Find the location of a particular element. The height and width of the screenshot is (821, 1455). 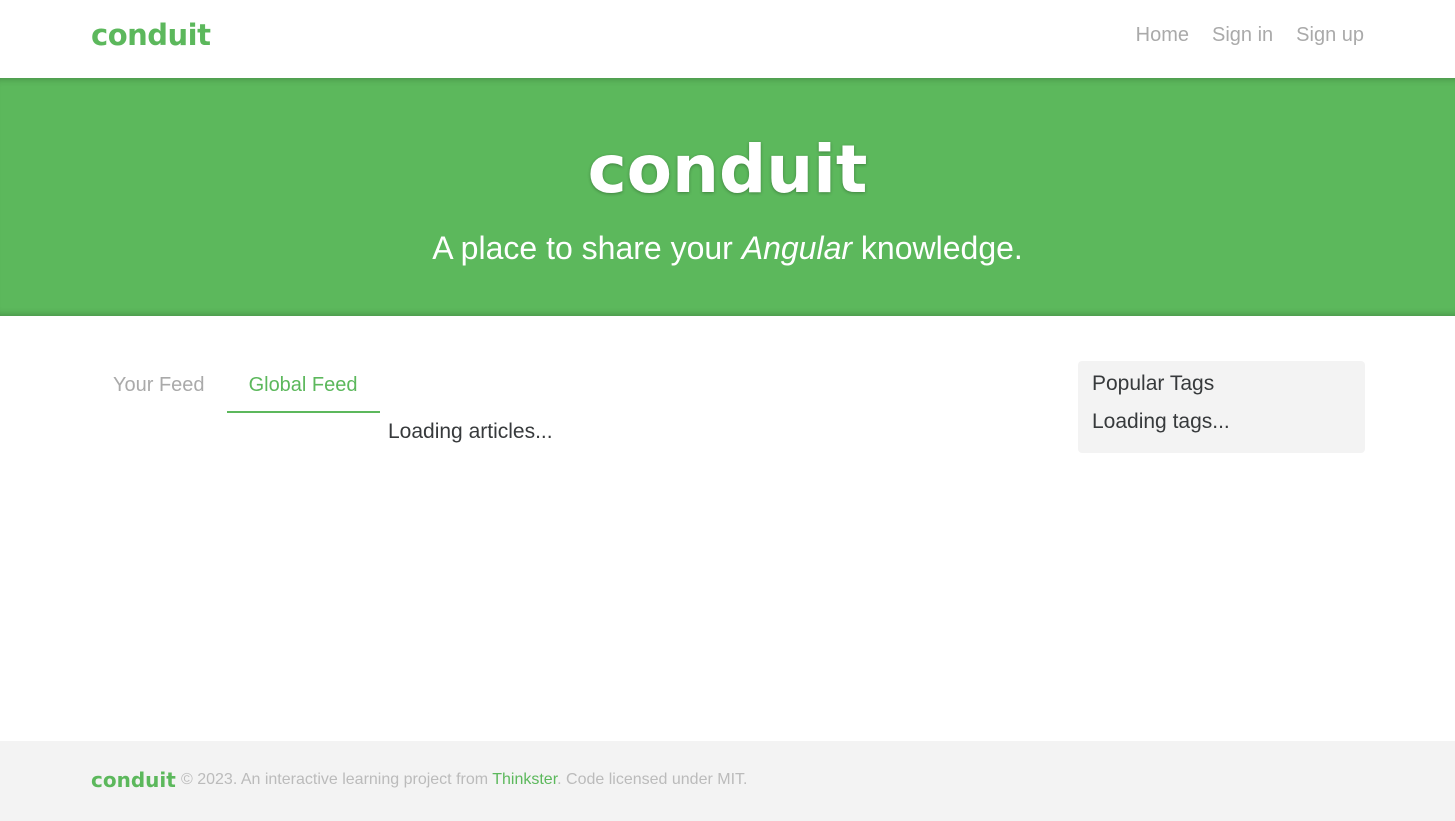

tab-your-feed: Your Feed is located at coordinates (159, 387).